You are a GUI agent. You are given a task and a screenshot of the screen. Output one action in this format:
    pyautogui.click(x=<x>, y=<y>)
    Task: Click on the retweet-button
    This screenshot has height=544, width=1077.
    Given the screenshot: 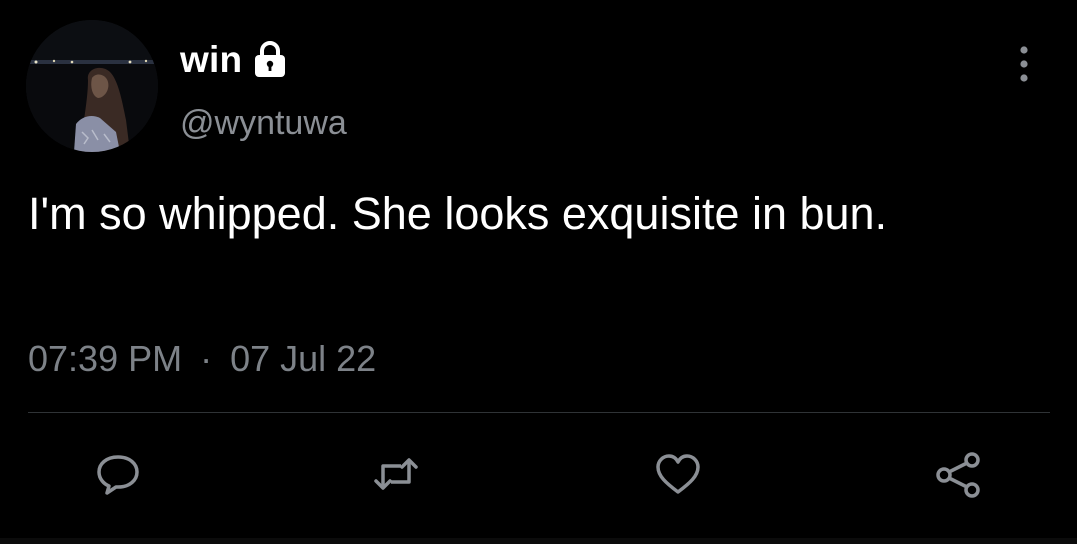 What is the action you would take?
    pyautogui.click(x=396, y=474)
    